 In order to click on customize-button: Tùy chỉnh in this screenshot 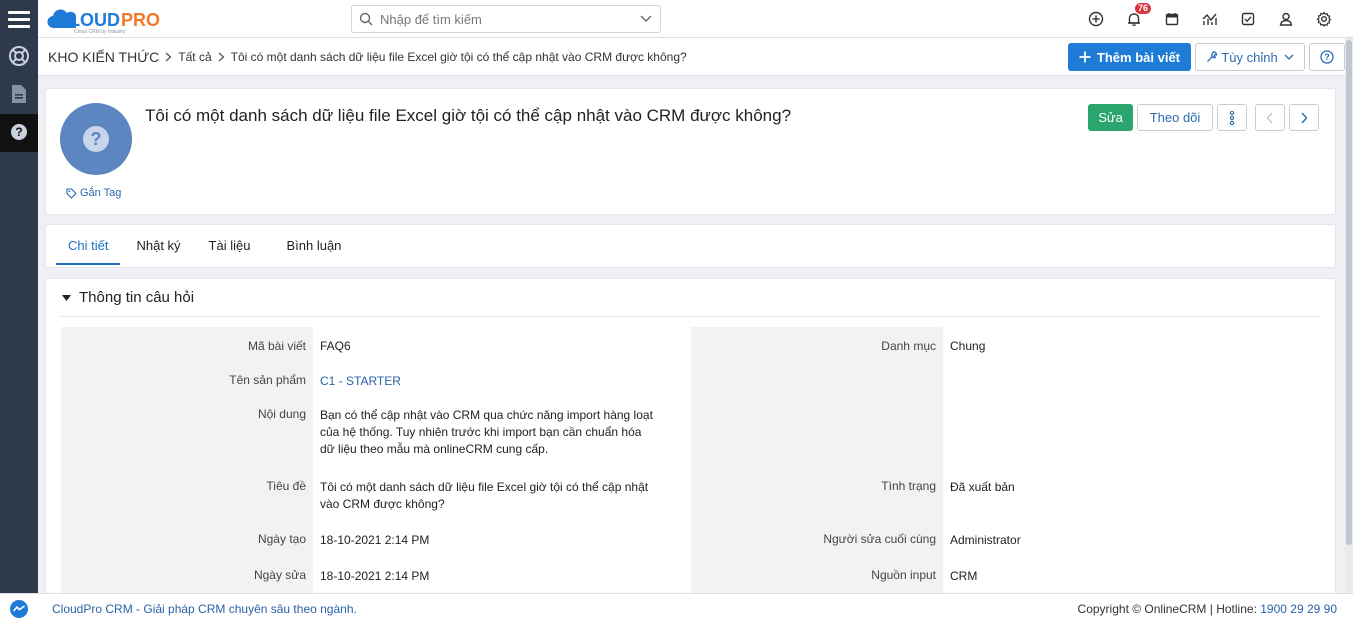, I will do `click(1250, 57)`.